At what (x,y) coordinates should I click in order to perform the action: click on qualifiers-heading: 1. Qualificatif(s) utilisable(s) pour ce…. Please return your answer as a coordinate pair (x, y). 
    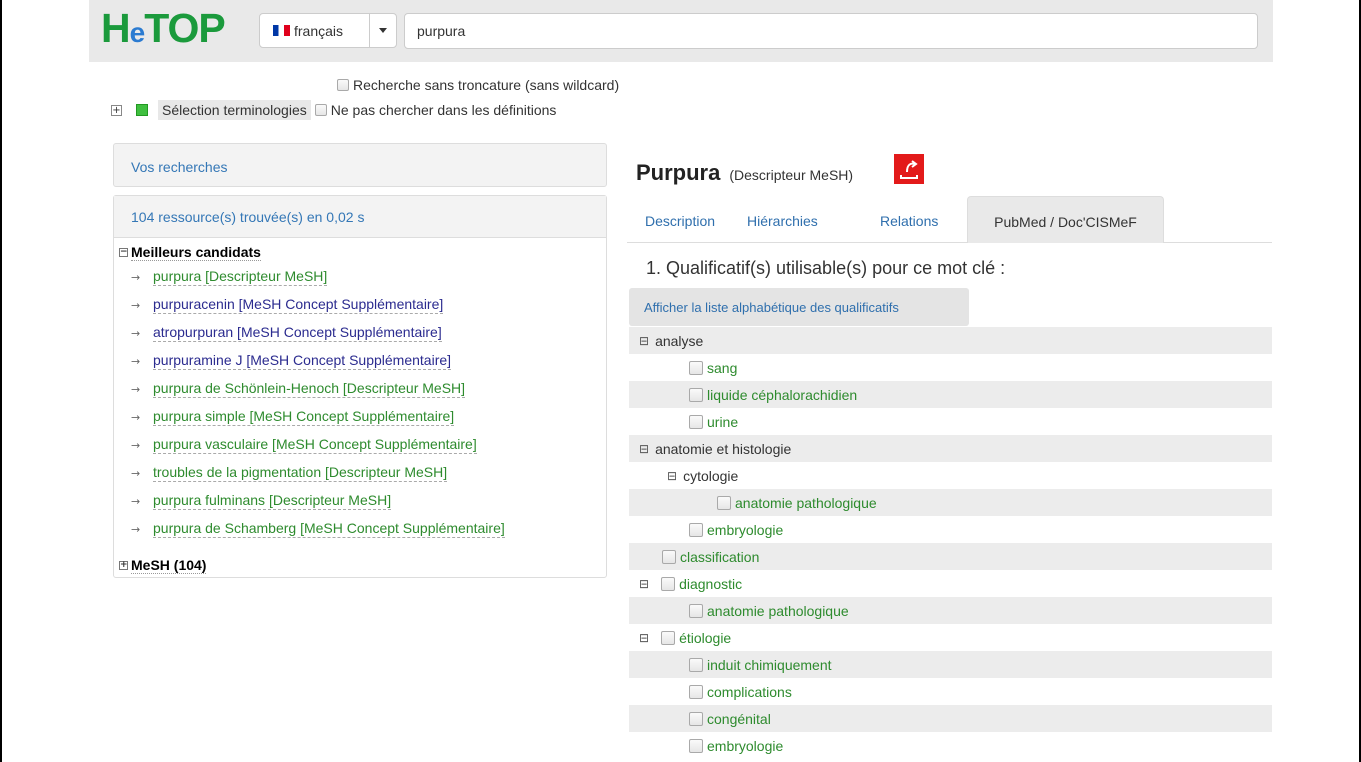
    Looking at the image, I should click on (826, 268).